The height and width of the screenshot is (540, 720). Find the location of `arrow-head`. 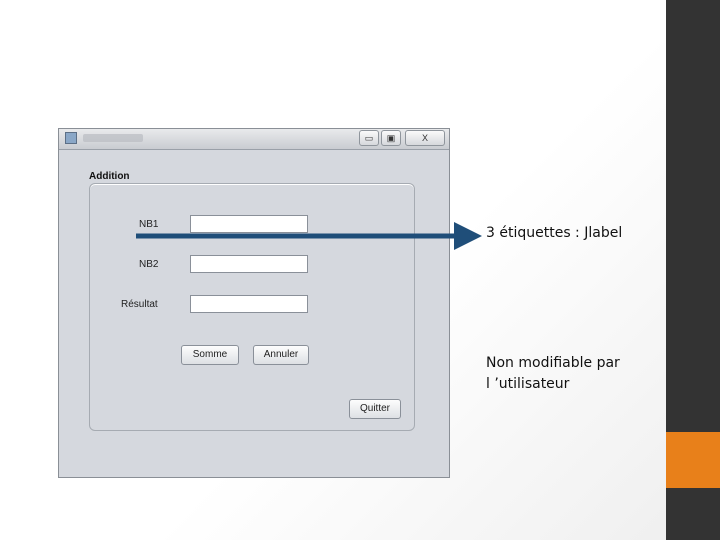

arrow-head is located at coordinates (468, 236).